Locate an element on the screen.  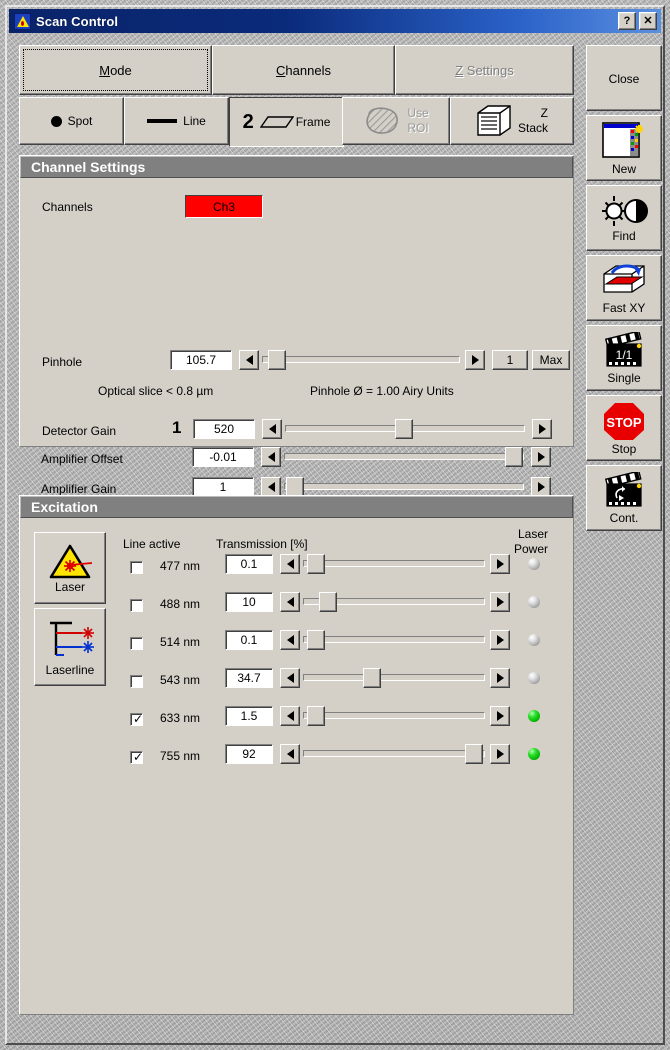
tab-mode: Mode is located at coordinates (115, 70).